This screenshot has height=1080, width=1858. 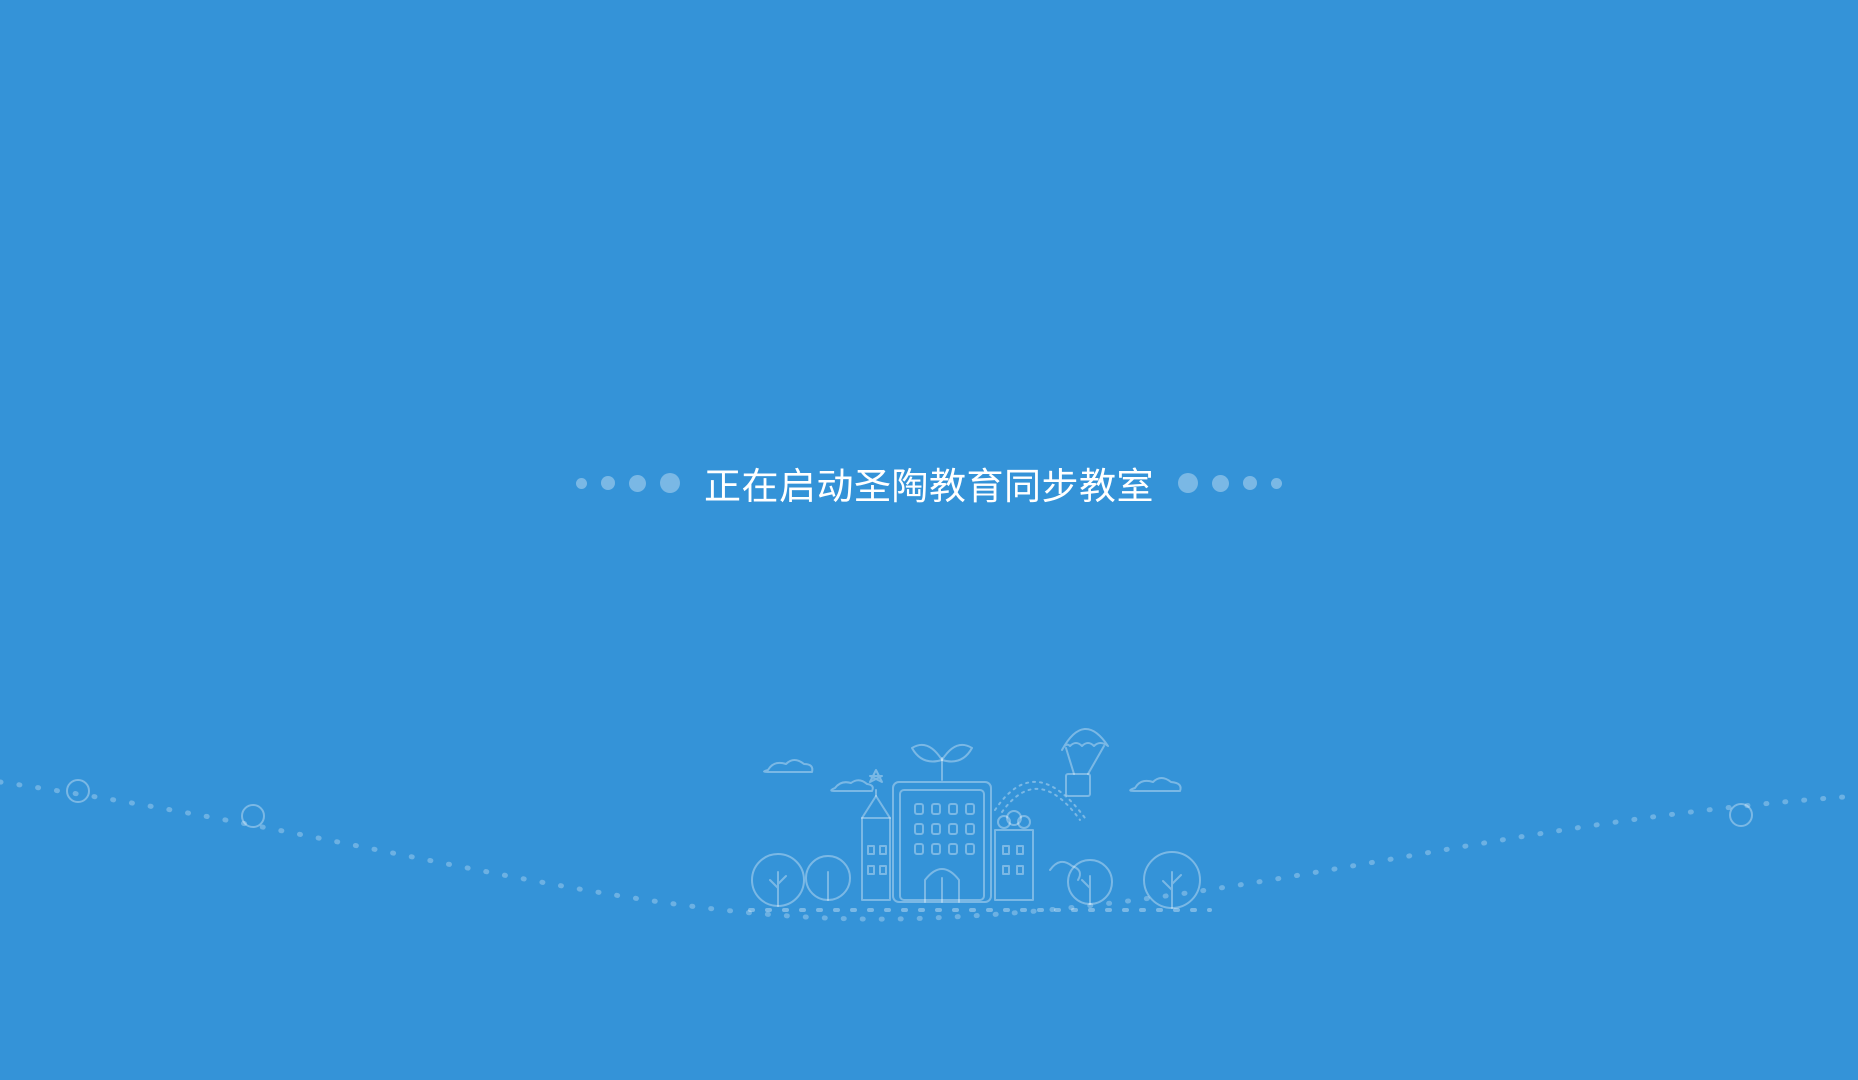 I want to click on loading-dots-right-icon, so click(x=1230, y=483).